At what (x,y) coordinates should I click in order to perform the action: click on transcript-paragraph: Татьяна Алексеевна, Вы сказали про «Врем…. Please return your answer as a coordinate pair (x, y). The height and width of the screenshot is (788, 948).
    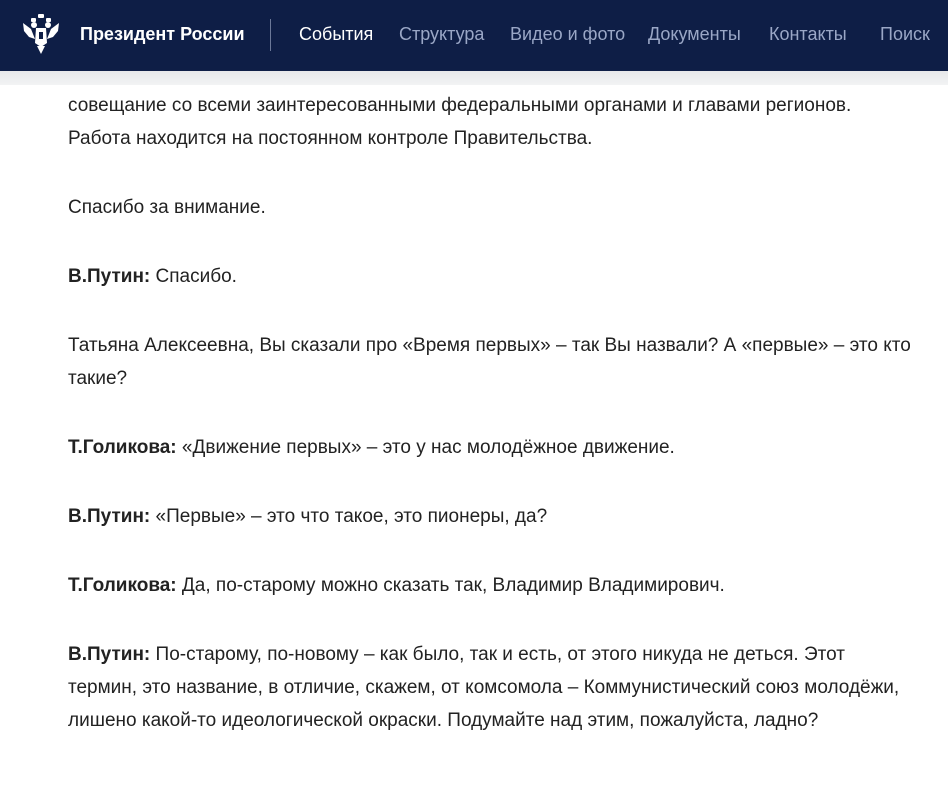
    Looking at the image, I should click on (493, 362).